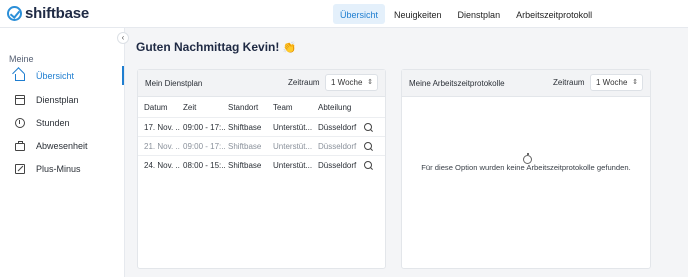  Describe the element at coordinates (261, 83) in the screenshot. I see `card-header: Mein Dienstplan Zeitraum 1 Woche ⇕` at that location.